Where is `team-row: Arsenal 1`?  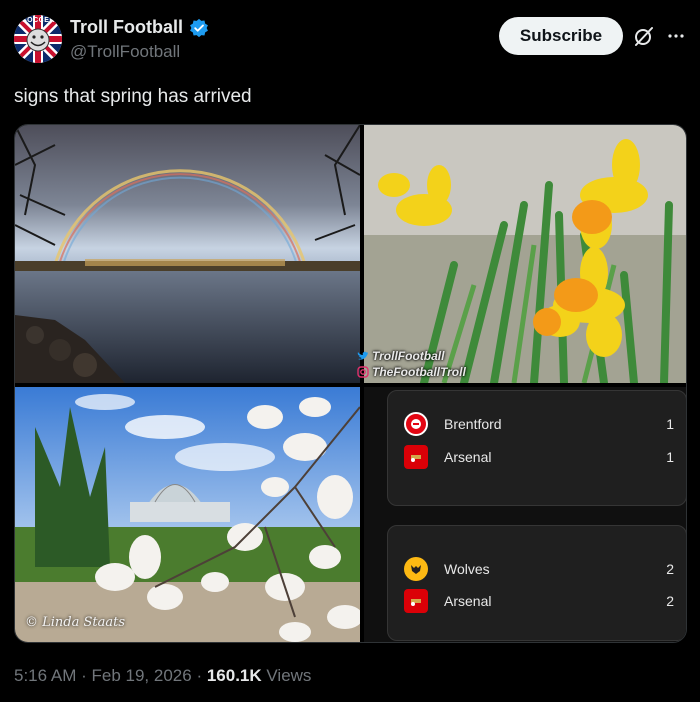
team-row: Arsenal 1 is located at coordinates (539, 457).